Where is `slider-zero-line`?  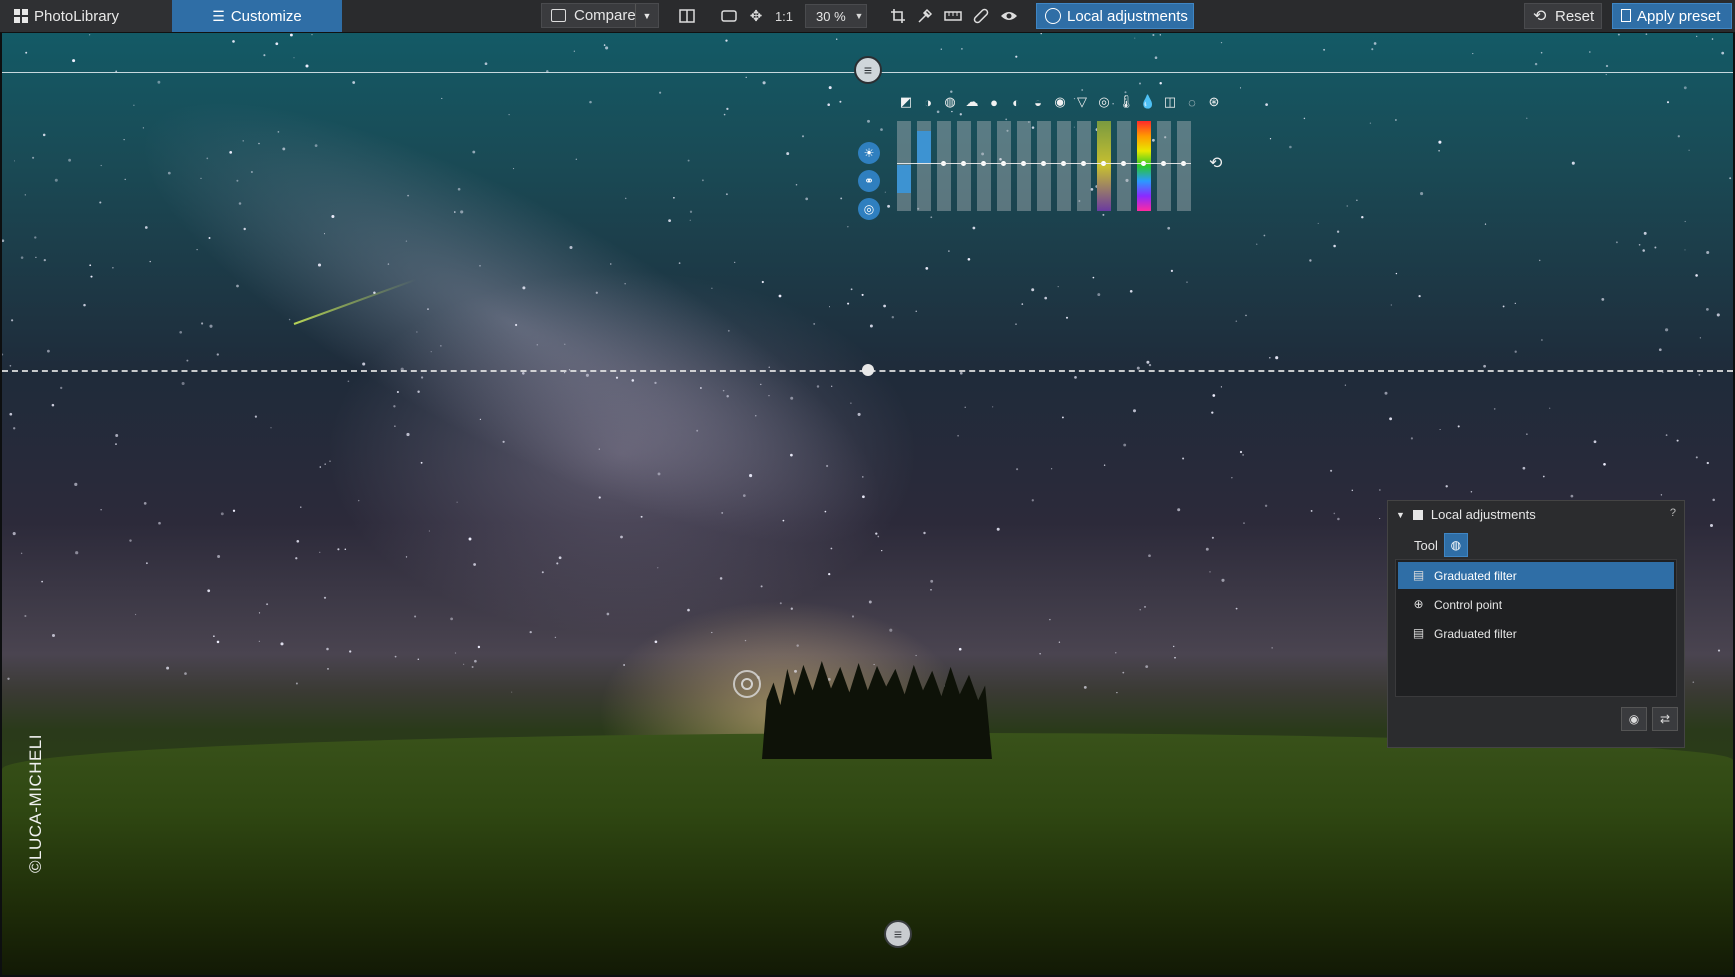
slider-zero-line is located at coordinates (1044, 163).